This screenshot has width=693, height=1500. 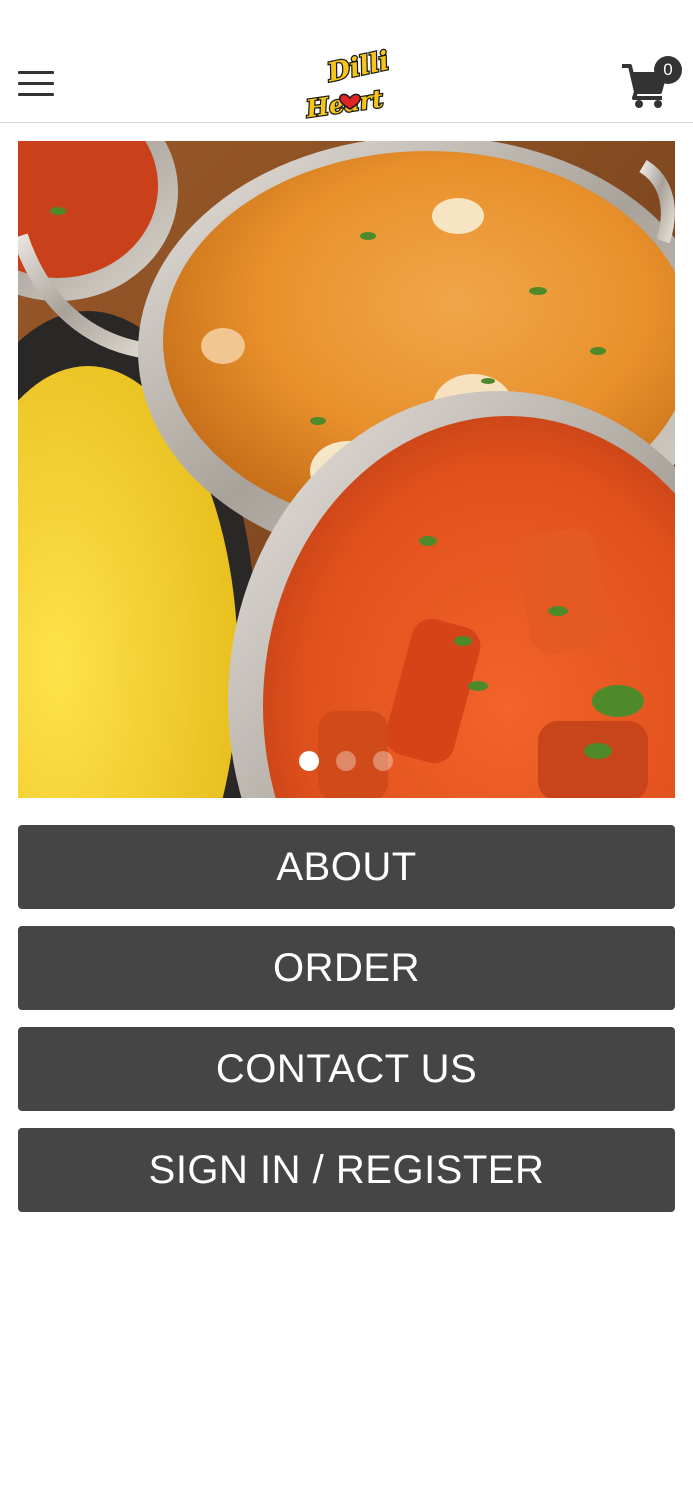 I want to click on about-button: ABOUT, so click(x=346, y=867).